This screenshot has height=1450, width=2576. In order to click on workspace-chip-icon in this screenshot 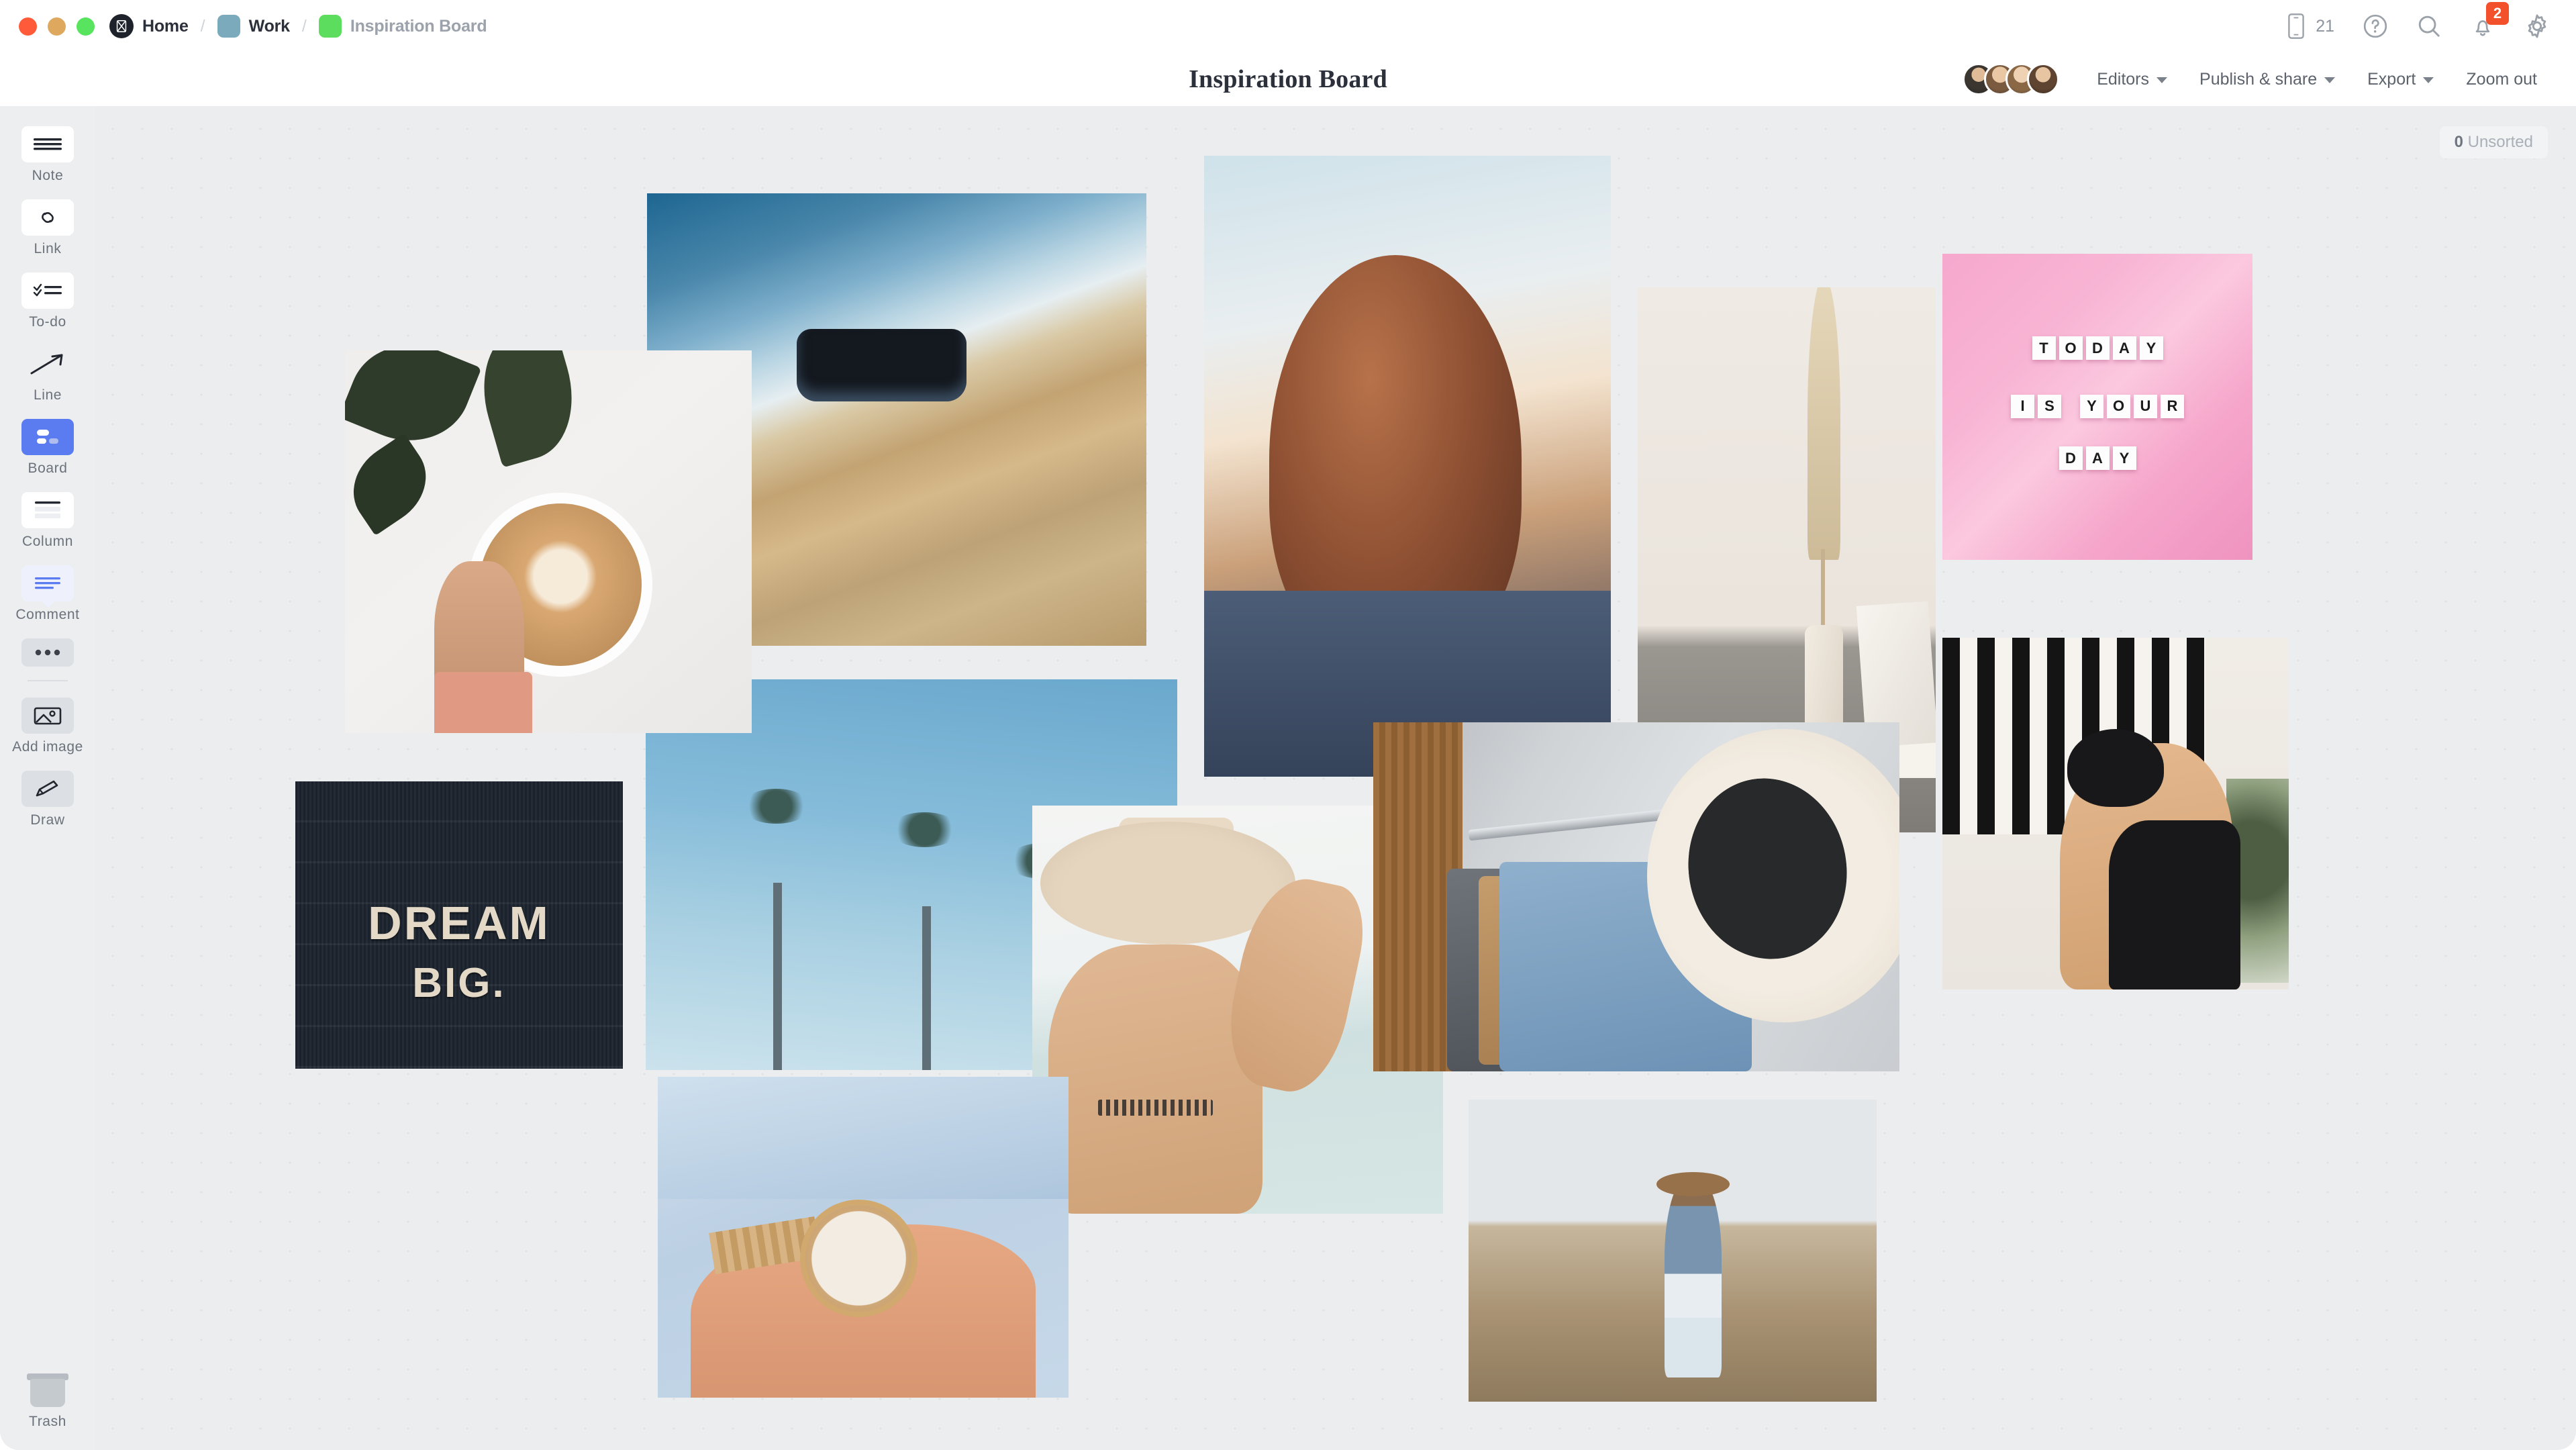, I will do `click(228, 26)`.